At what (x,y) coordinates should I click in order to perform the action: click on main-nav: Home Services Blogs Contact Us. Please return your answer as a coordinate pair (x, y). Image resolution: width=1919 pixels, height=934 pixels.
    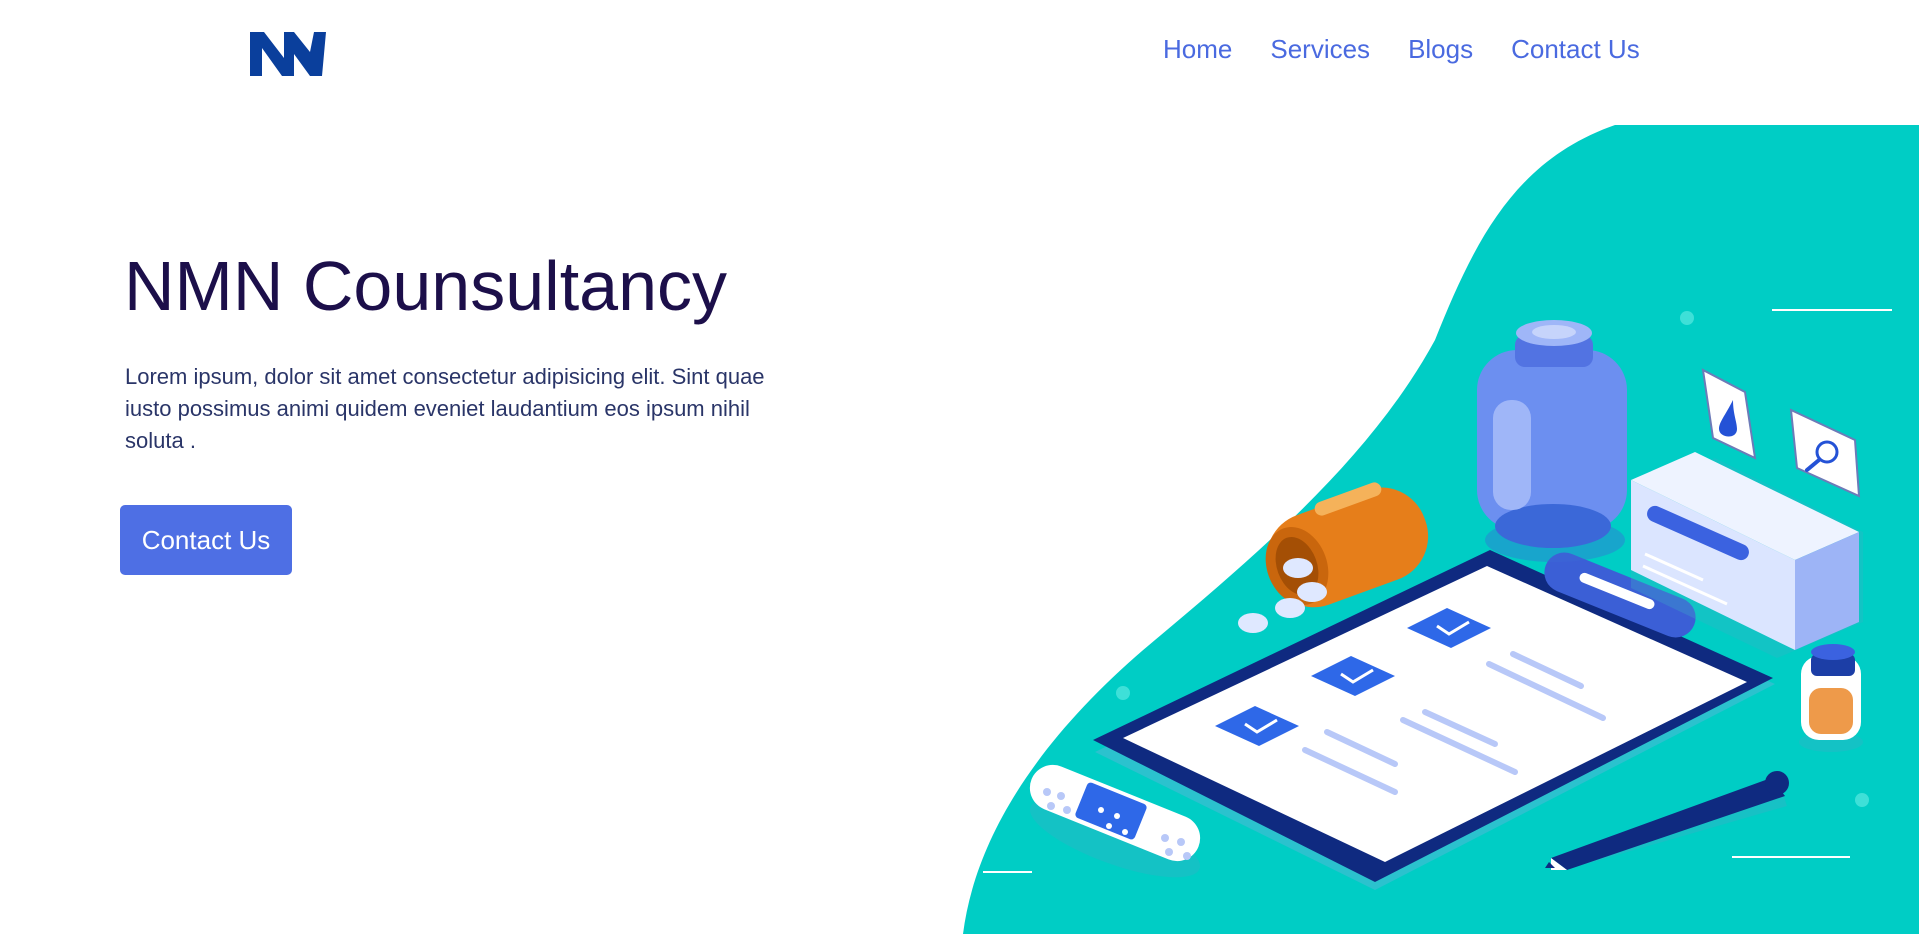
    Looking at the image, I should click on (1401, 49).